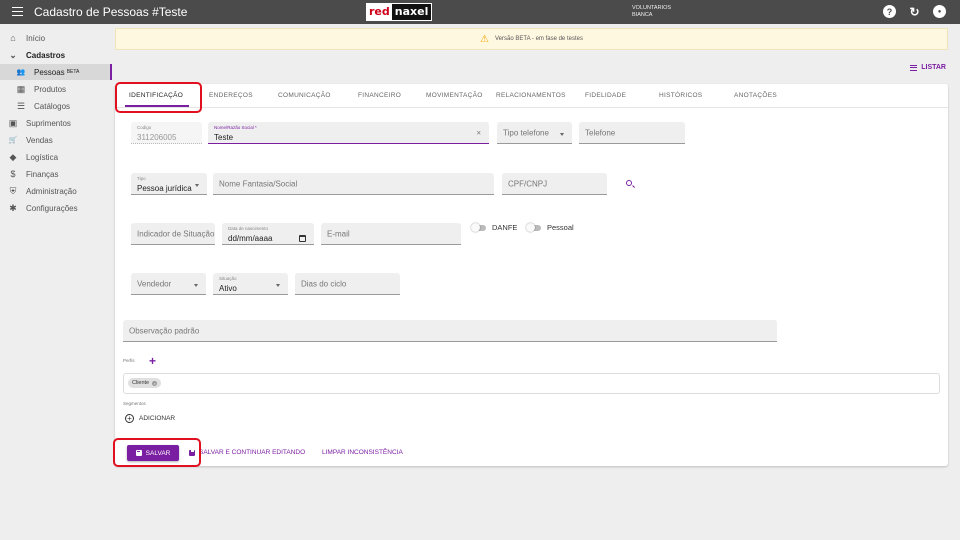 This screenshot has height=540, width=960. I want to click on observacao-input: Observação padrão, so click(450, 331).